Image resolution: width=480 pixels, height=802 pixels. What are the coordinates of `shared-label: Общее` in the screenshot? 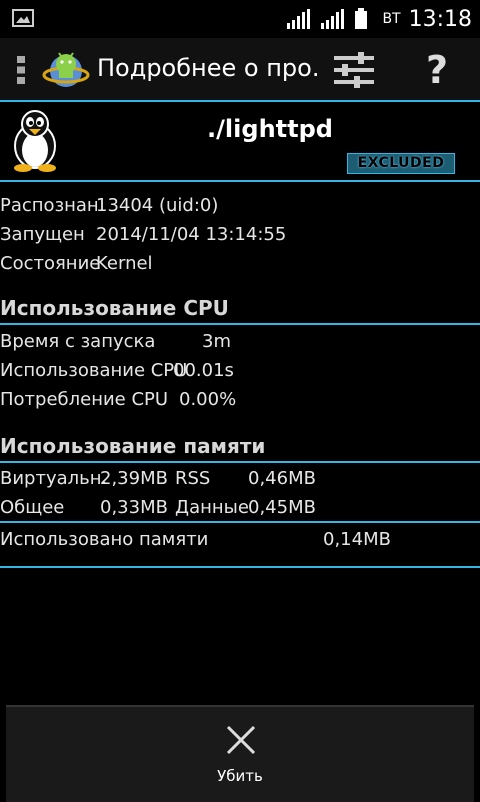 It's located at (32, 507).